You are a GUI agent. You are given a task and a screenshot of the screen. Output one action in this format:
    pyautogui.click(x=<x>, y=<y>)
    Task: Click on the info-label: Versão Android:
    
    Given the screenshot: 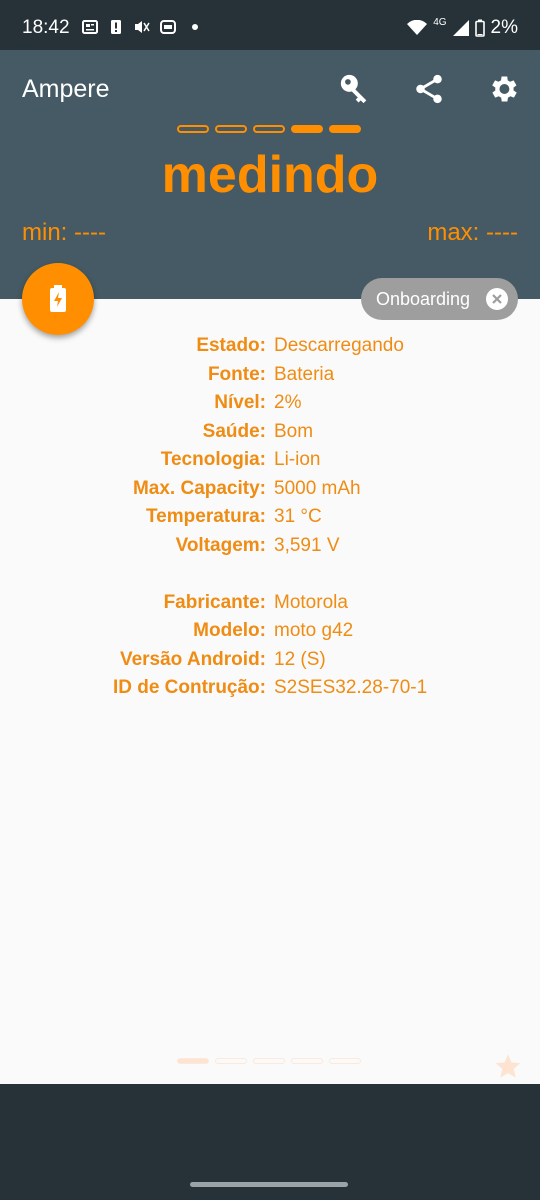 What is the action you would take?
    pyautogui.click(x=192, y=659)
    